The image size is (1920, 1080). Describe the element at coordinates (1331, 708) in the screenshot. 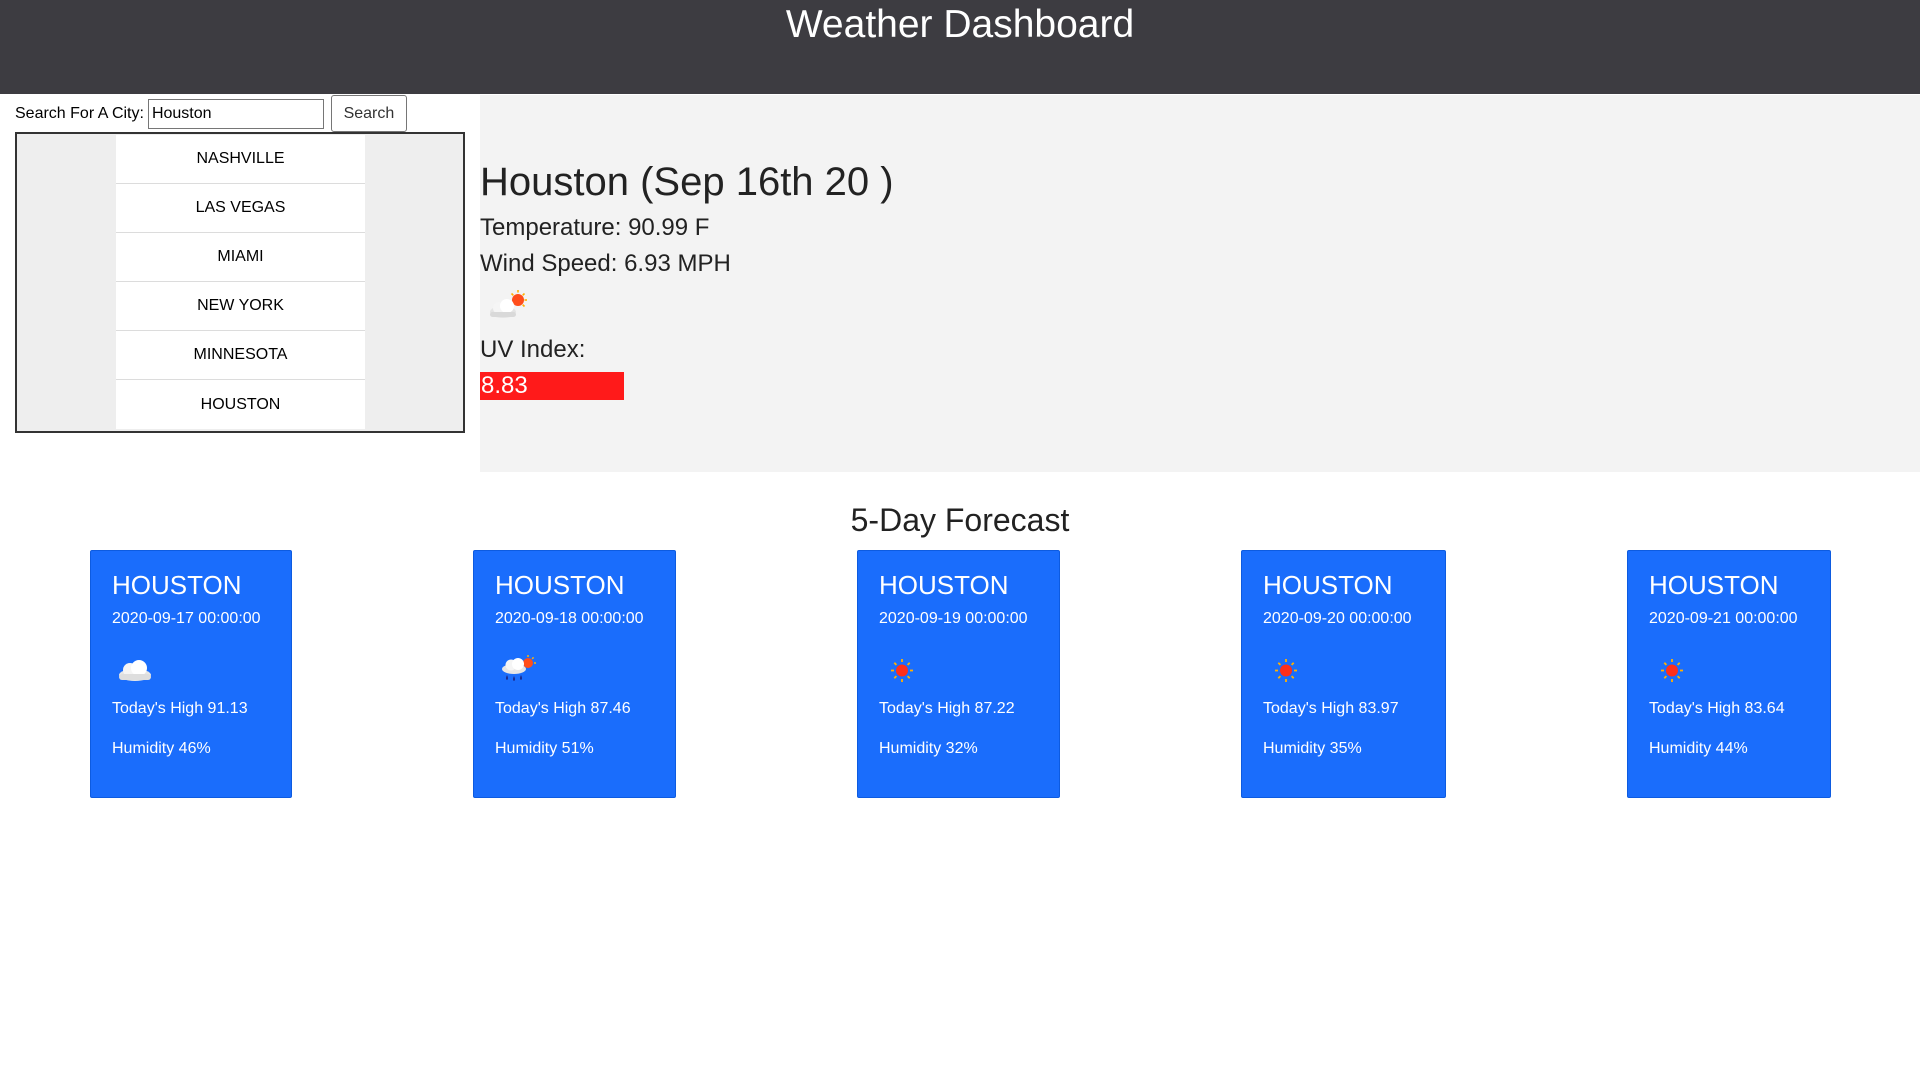

I see `forecast-high: Today's High 83.97` at that location.